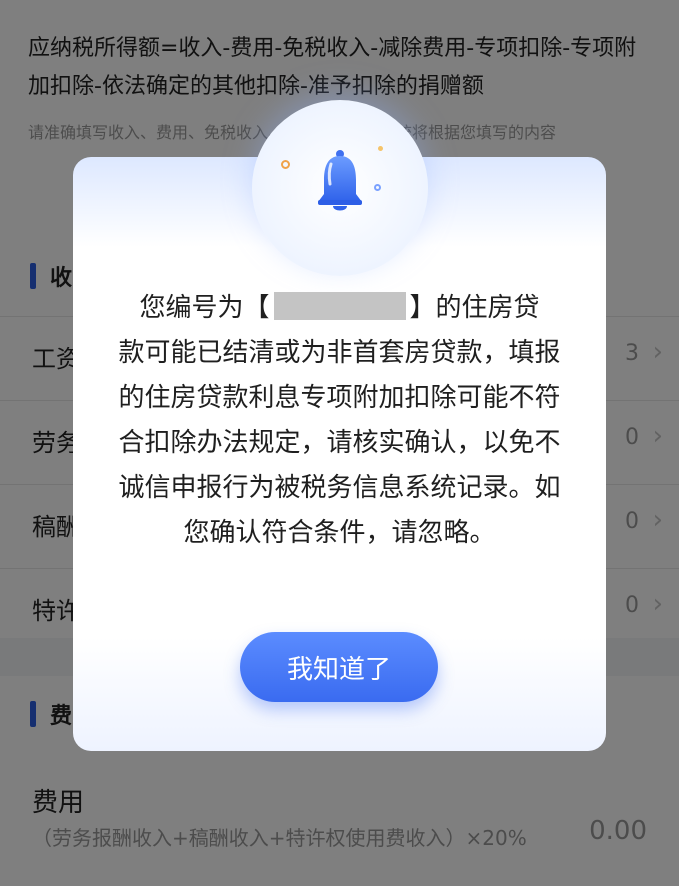 The image size is (679, 886). I want to click on bell-icon, so click(340, 180).